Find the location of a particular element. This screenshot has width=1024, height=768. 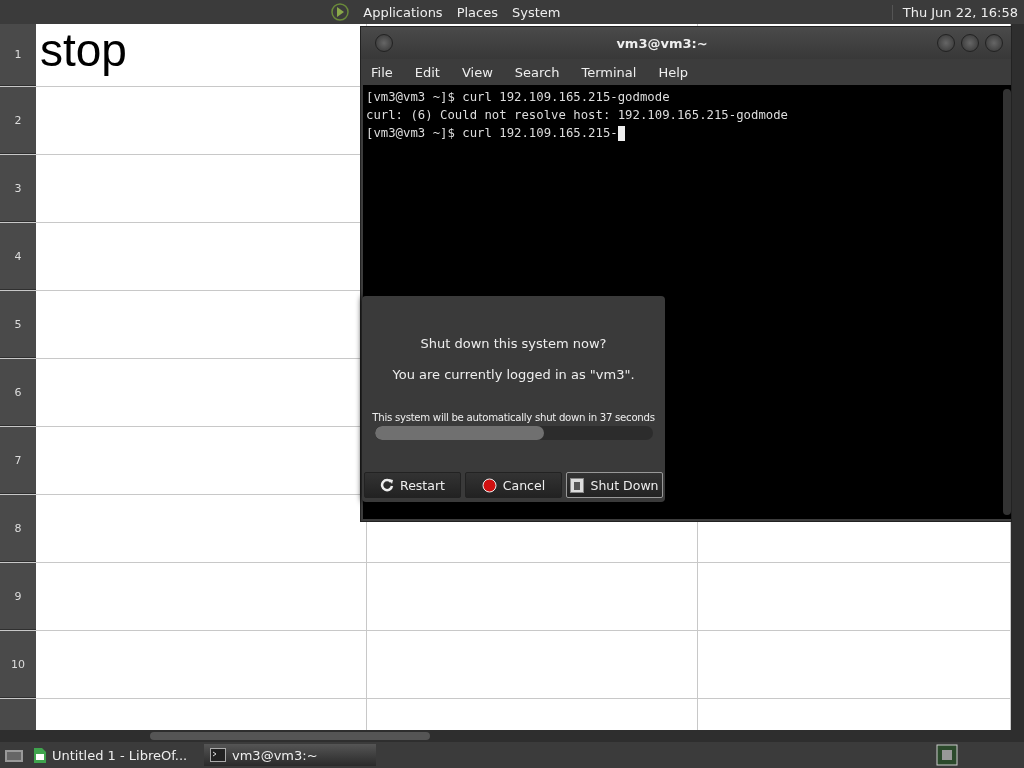

row-header: 2 is located at coordinates (18, 120).